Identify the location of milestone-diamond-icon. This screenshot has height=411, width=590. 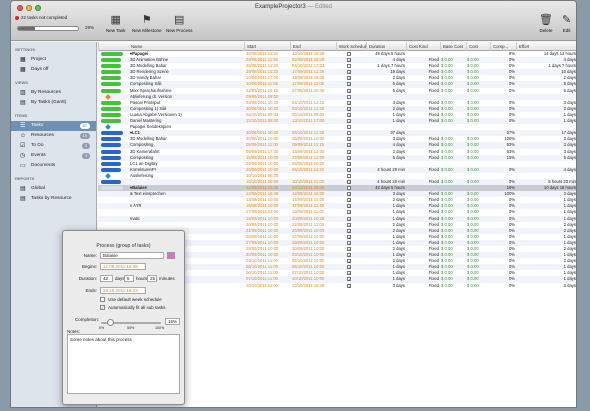
(108, 96).